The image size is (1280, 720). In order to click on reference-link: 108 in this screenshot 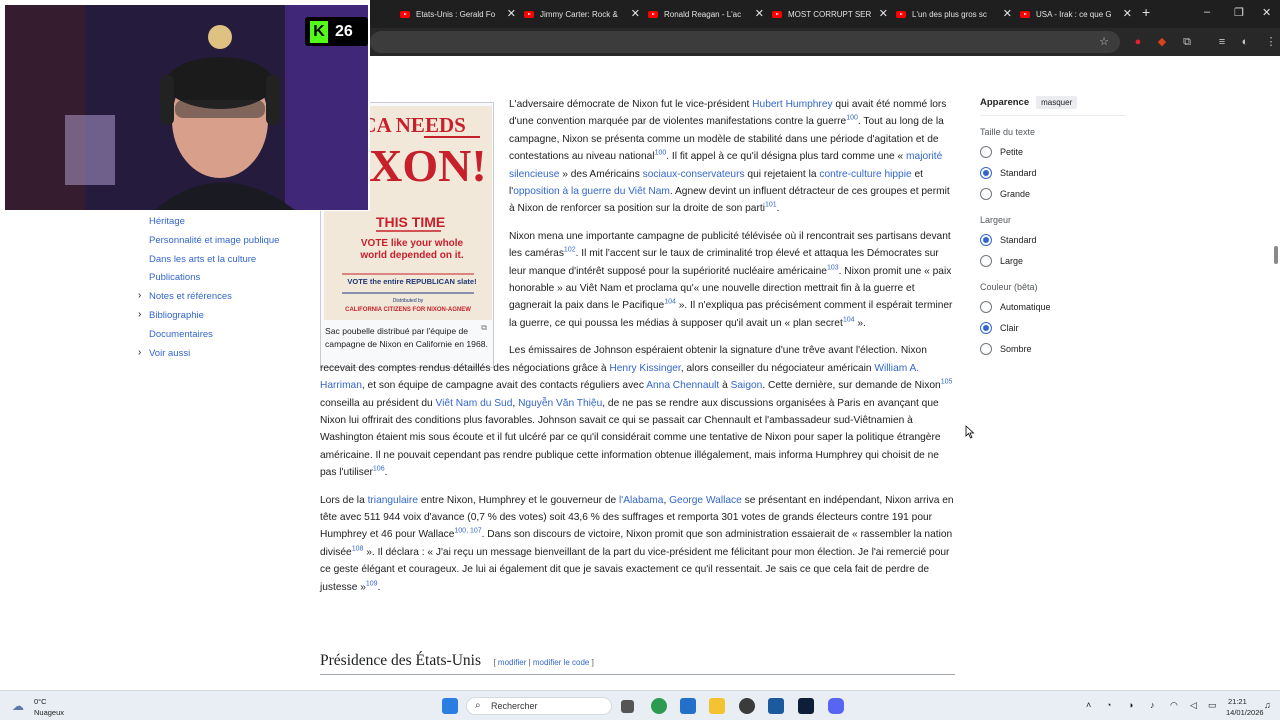, I will do `click(358, 548)`.